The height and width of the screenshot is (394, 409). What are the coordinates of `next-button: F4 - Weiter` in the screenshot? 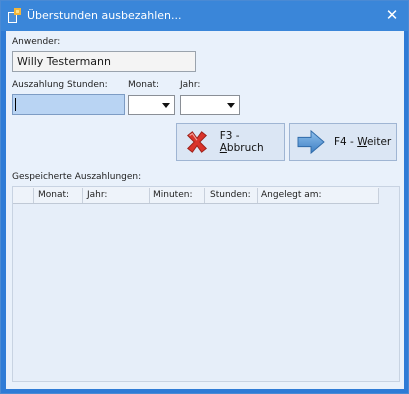 It's located at (343, 142).